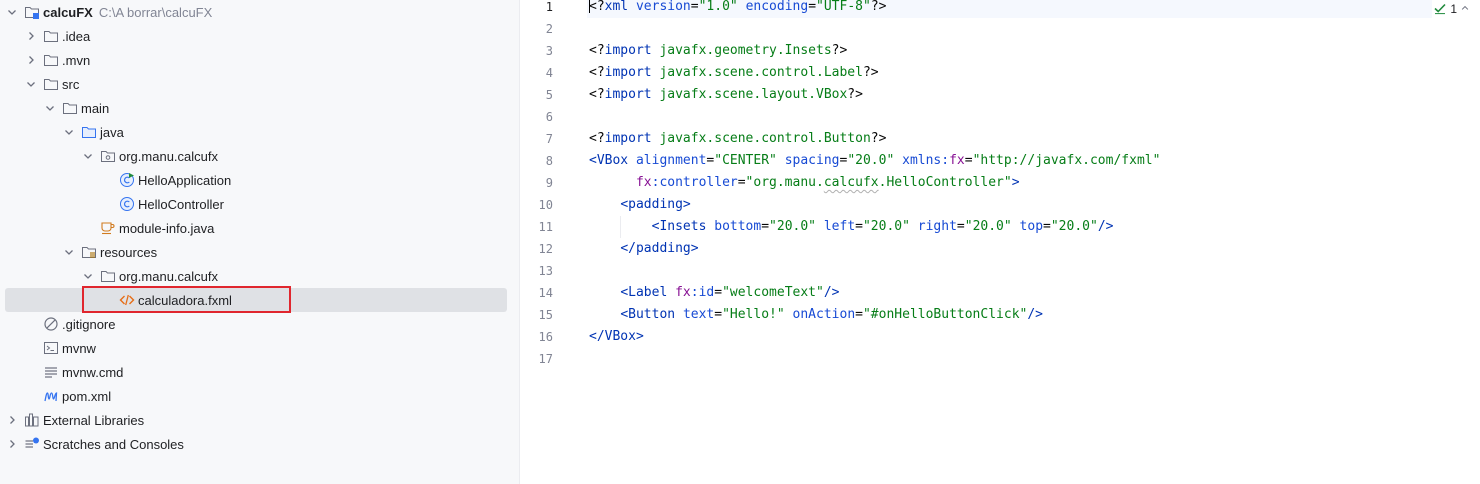 The height and width of the screenshot is (484, 1480). Describe the element at coordinates (549, 51) in the screenshot. I see `line-number: 3` at that location.